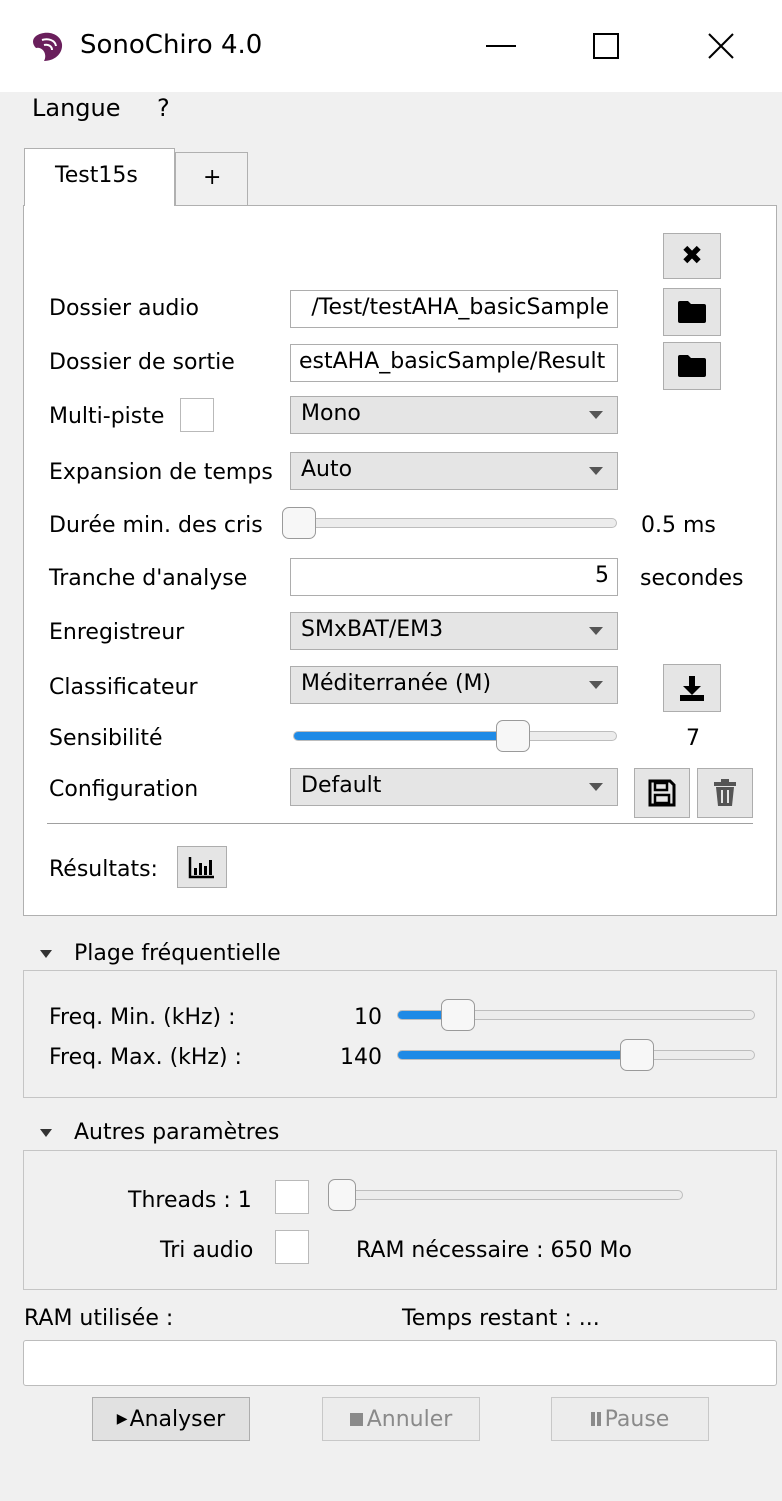  I want to click on enregistreur-select: SMxBAT/EM3, so click(454, 631).